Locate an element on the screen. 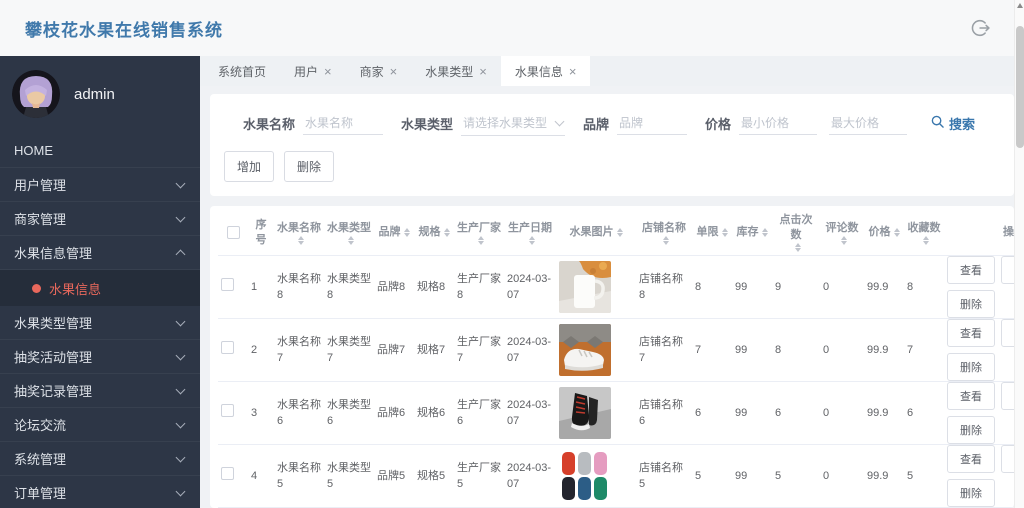 The image size is (1024, 508). tab-item: 系统首页 is located at coordinates (242, 71).